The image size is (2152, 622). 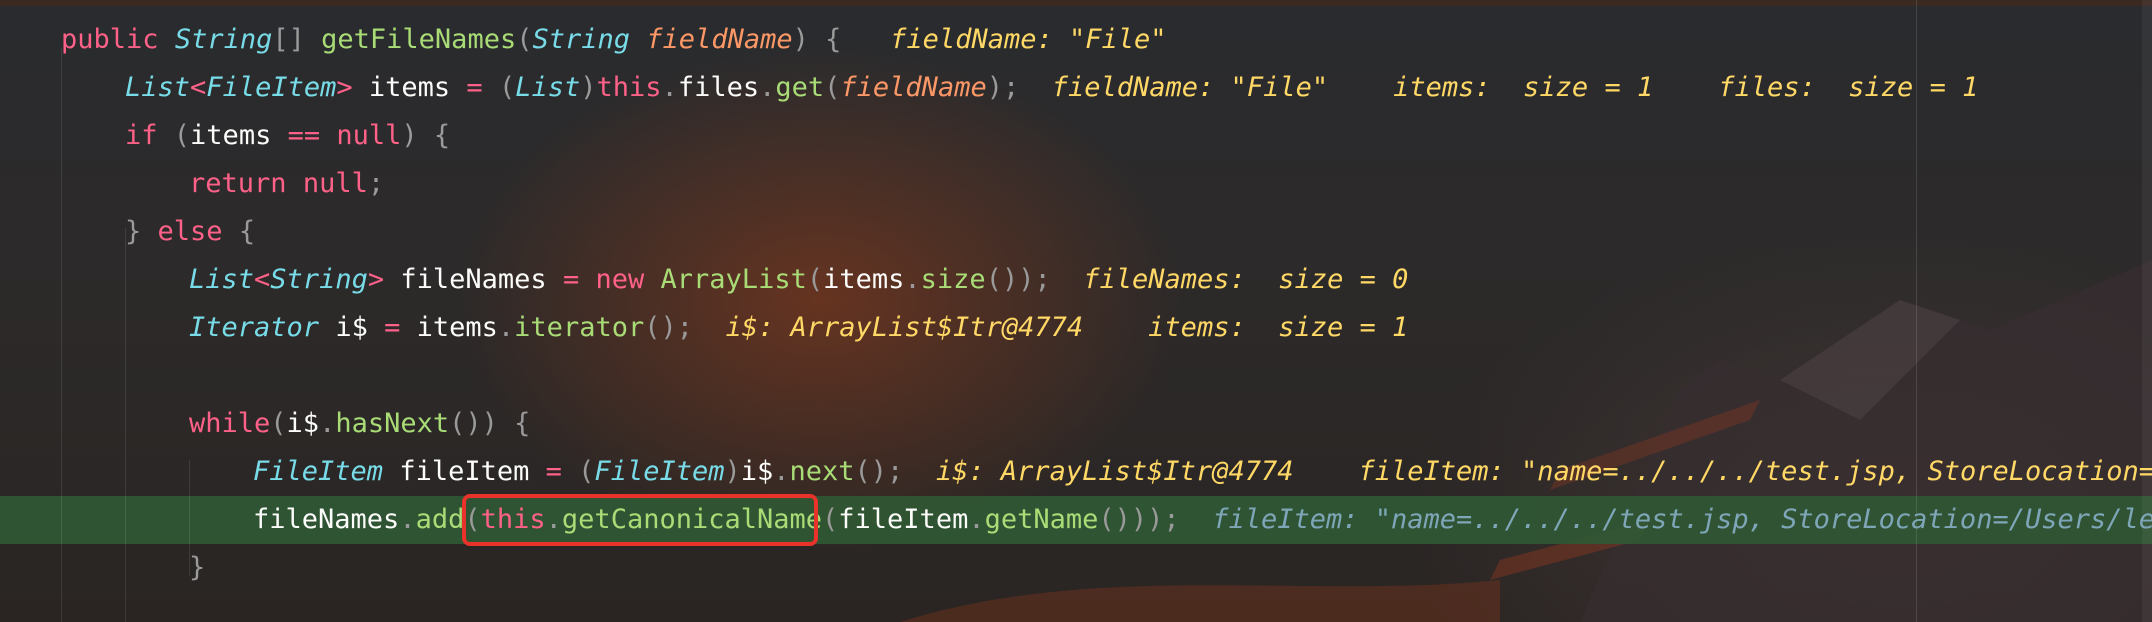 I want to click on punctuation: ;, so click(x=376, y=183).